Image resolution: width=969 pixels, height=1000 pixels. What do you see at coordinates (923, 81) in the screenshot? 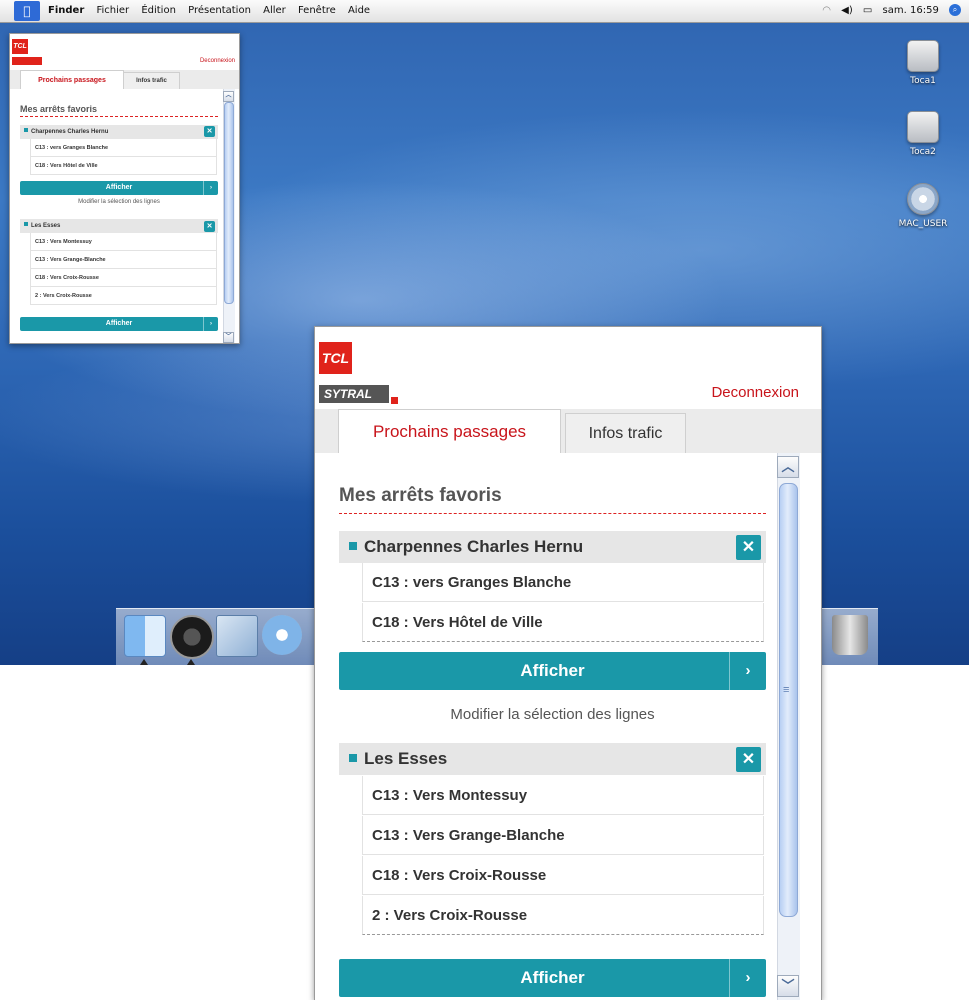
I see `desktop-icon-label: Toca1` at bounding box center [923, 81].